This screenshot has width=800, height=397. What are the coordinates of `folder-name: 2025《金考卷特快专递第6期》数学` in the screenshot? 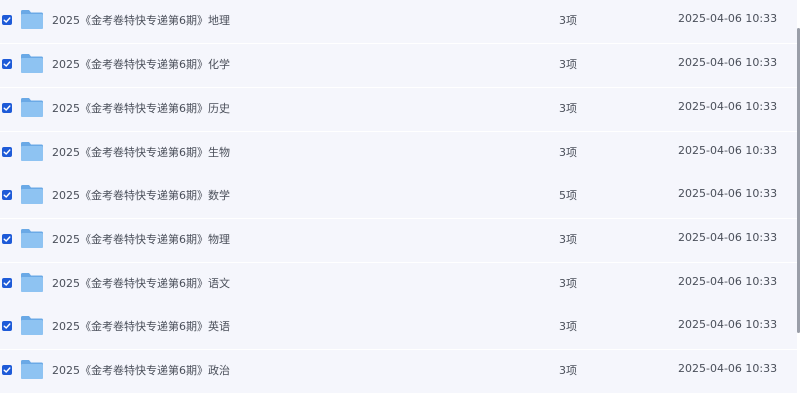 It's located at (141, 195).